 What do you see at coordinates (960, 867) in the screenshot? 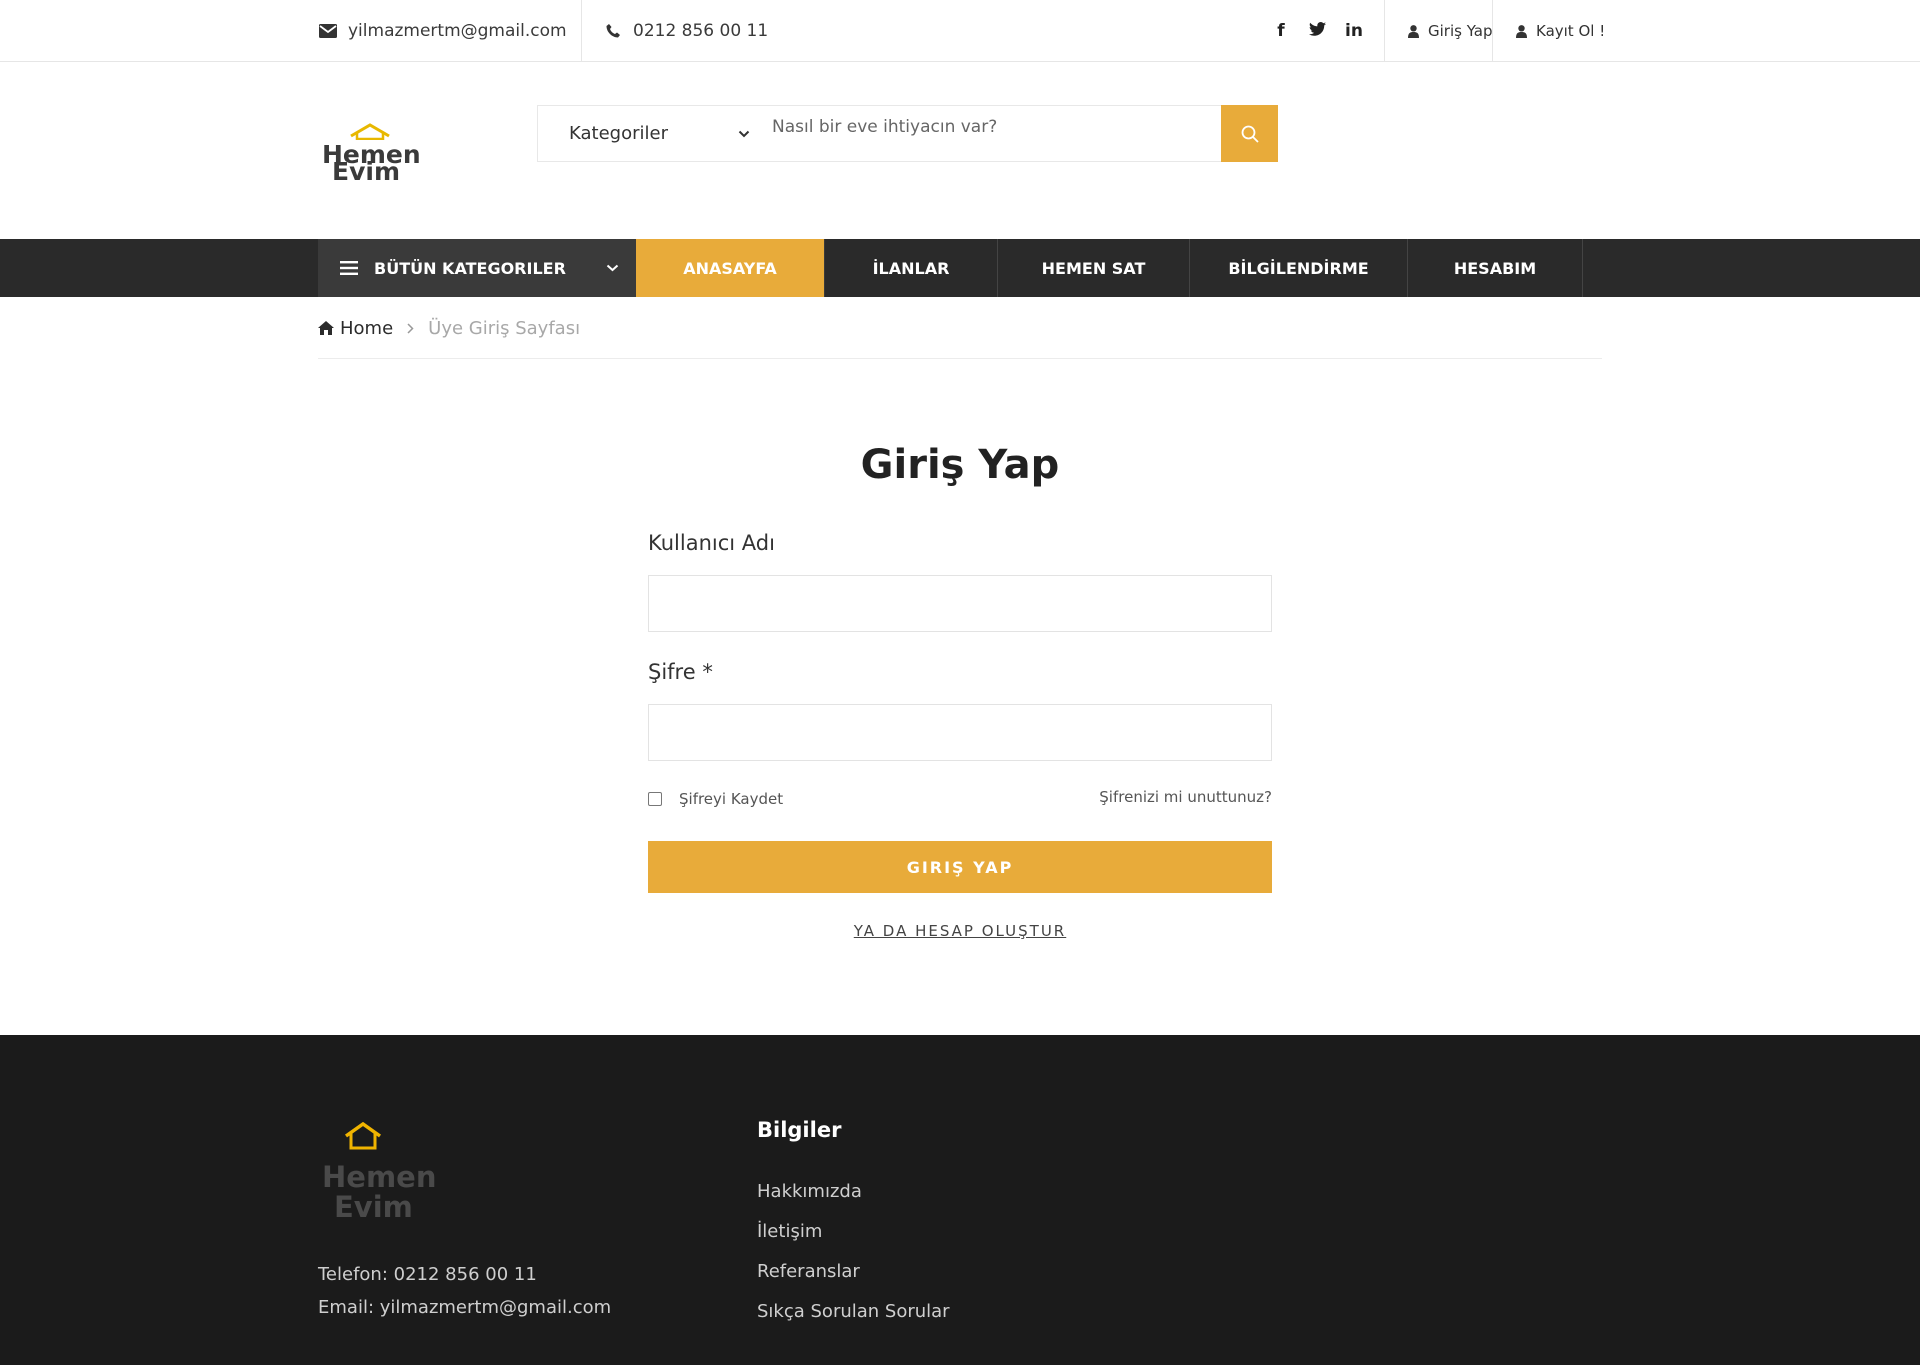
I see `login-button: GIRIŞ YAP` at bounding box center [960, 867].